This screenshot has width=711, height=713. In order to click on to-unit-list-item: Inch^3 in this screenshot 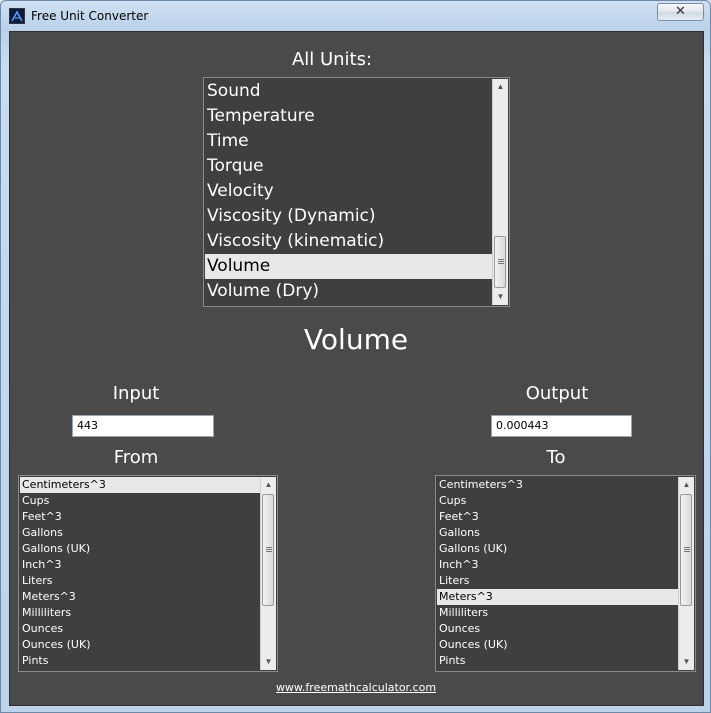, I will do `click(557, 565)`.